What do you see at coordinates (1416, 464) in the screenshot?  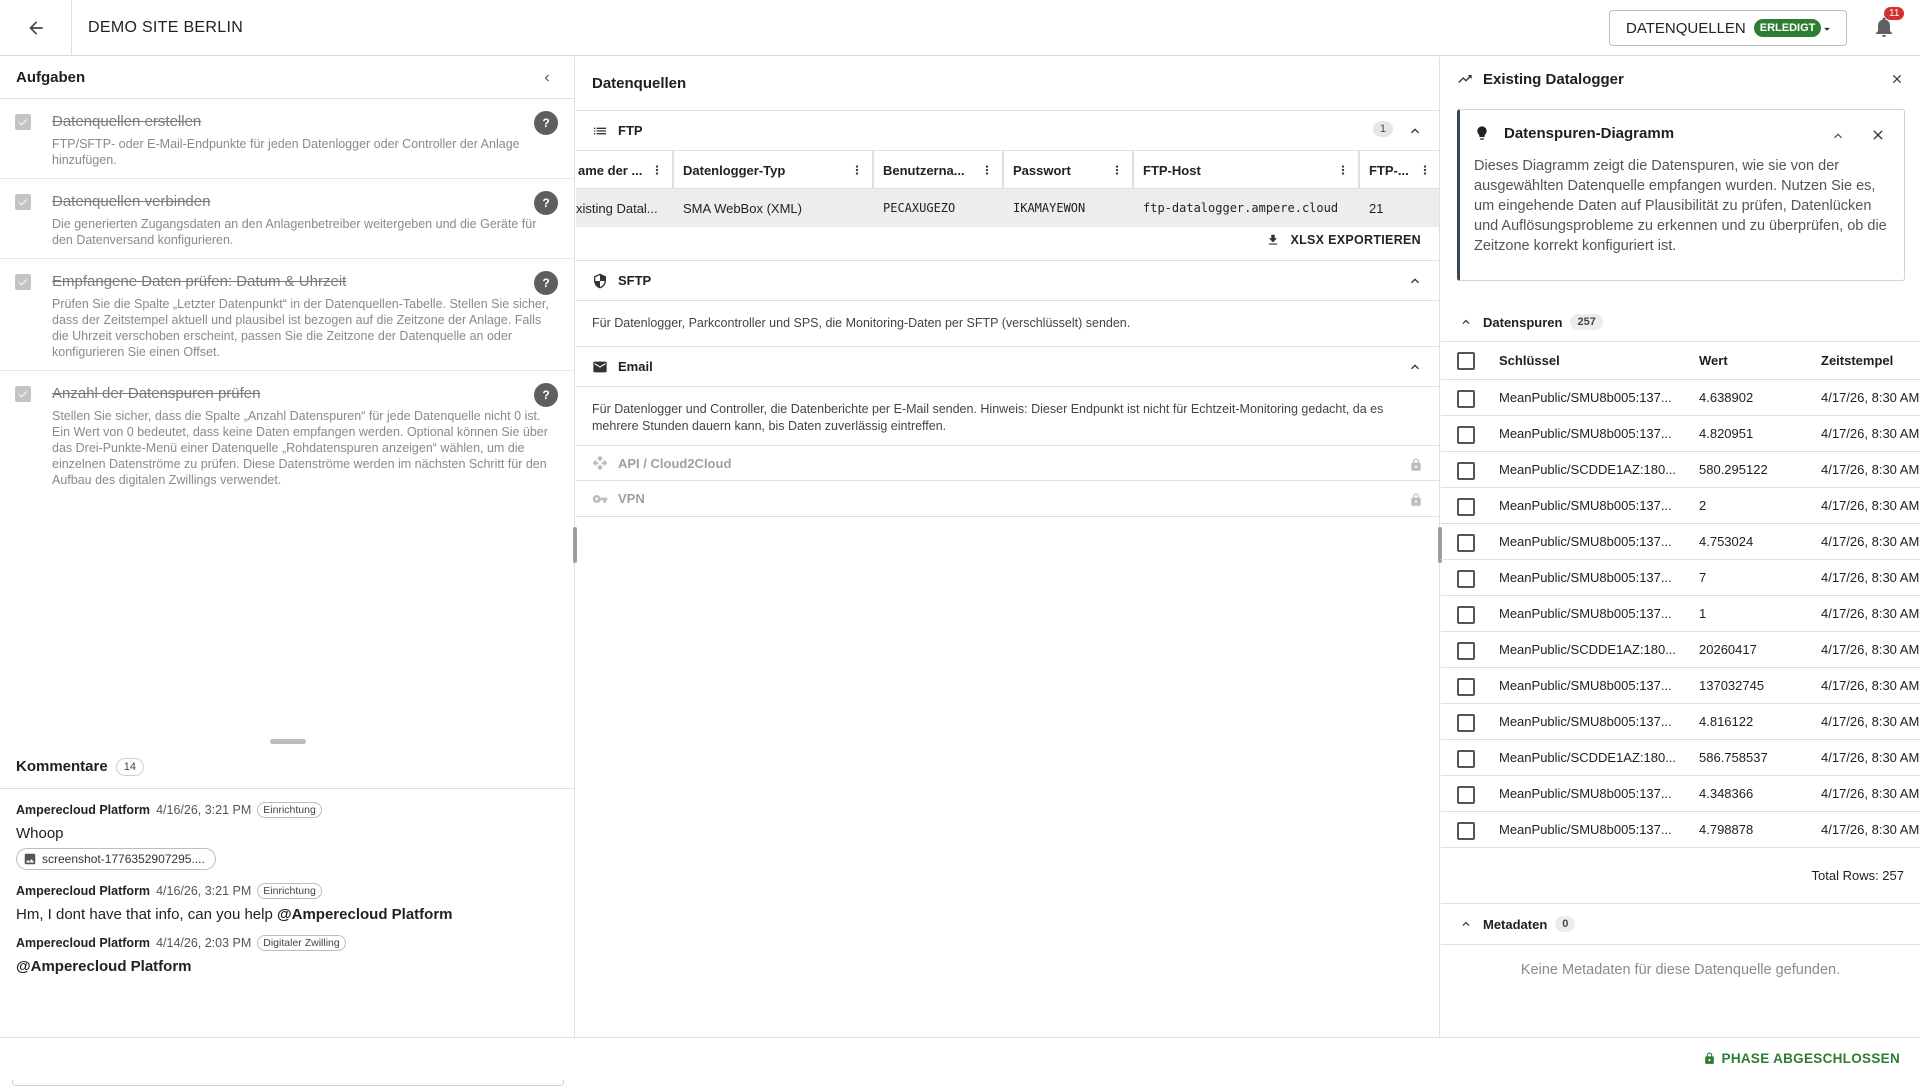 I see `lock-icon` at bounding box center [1416, 464].